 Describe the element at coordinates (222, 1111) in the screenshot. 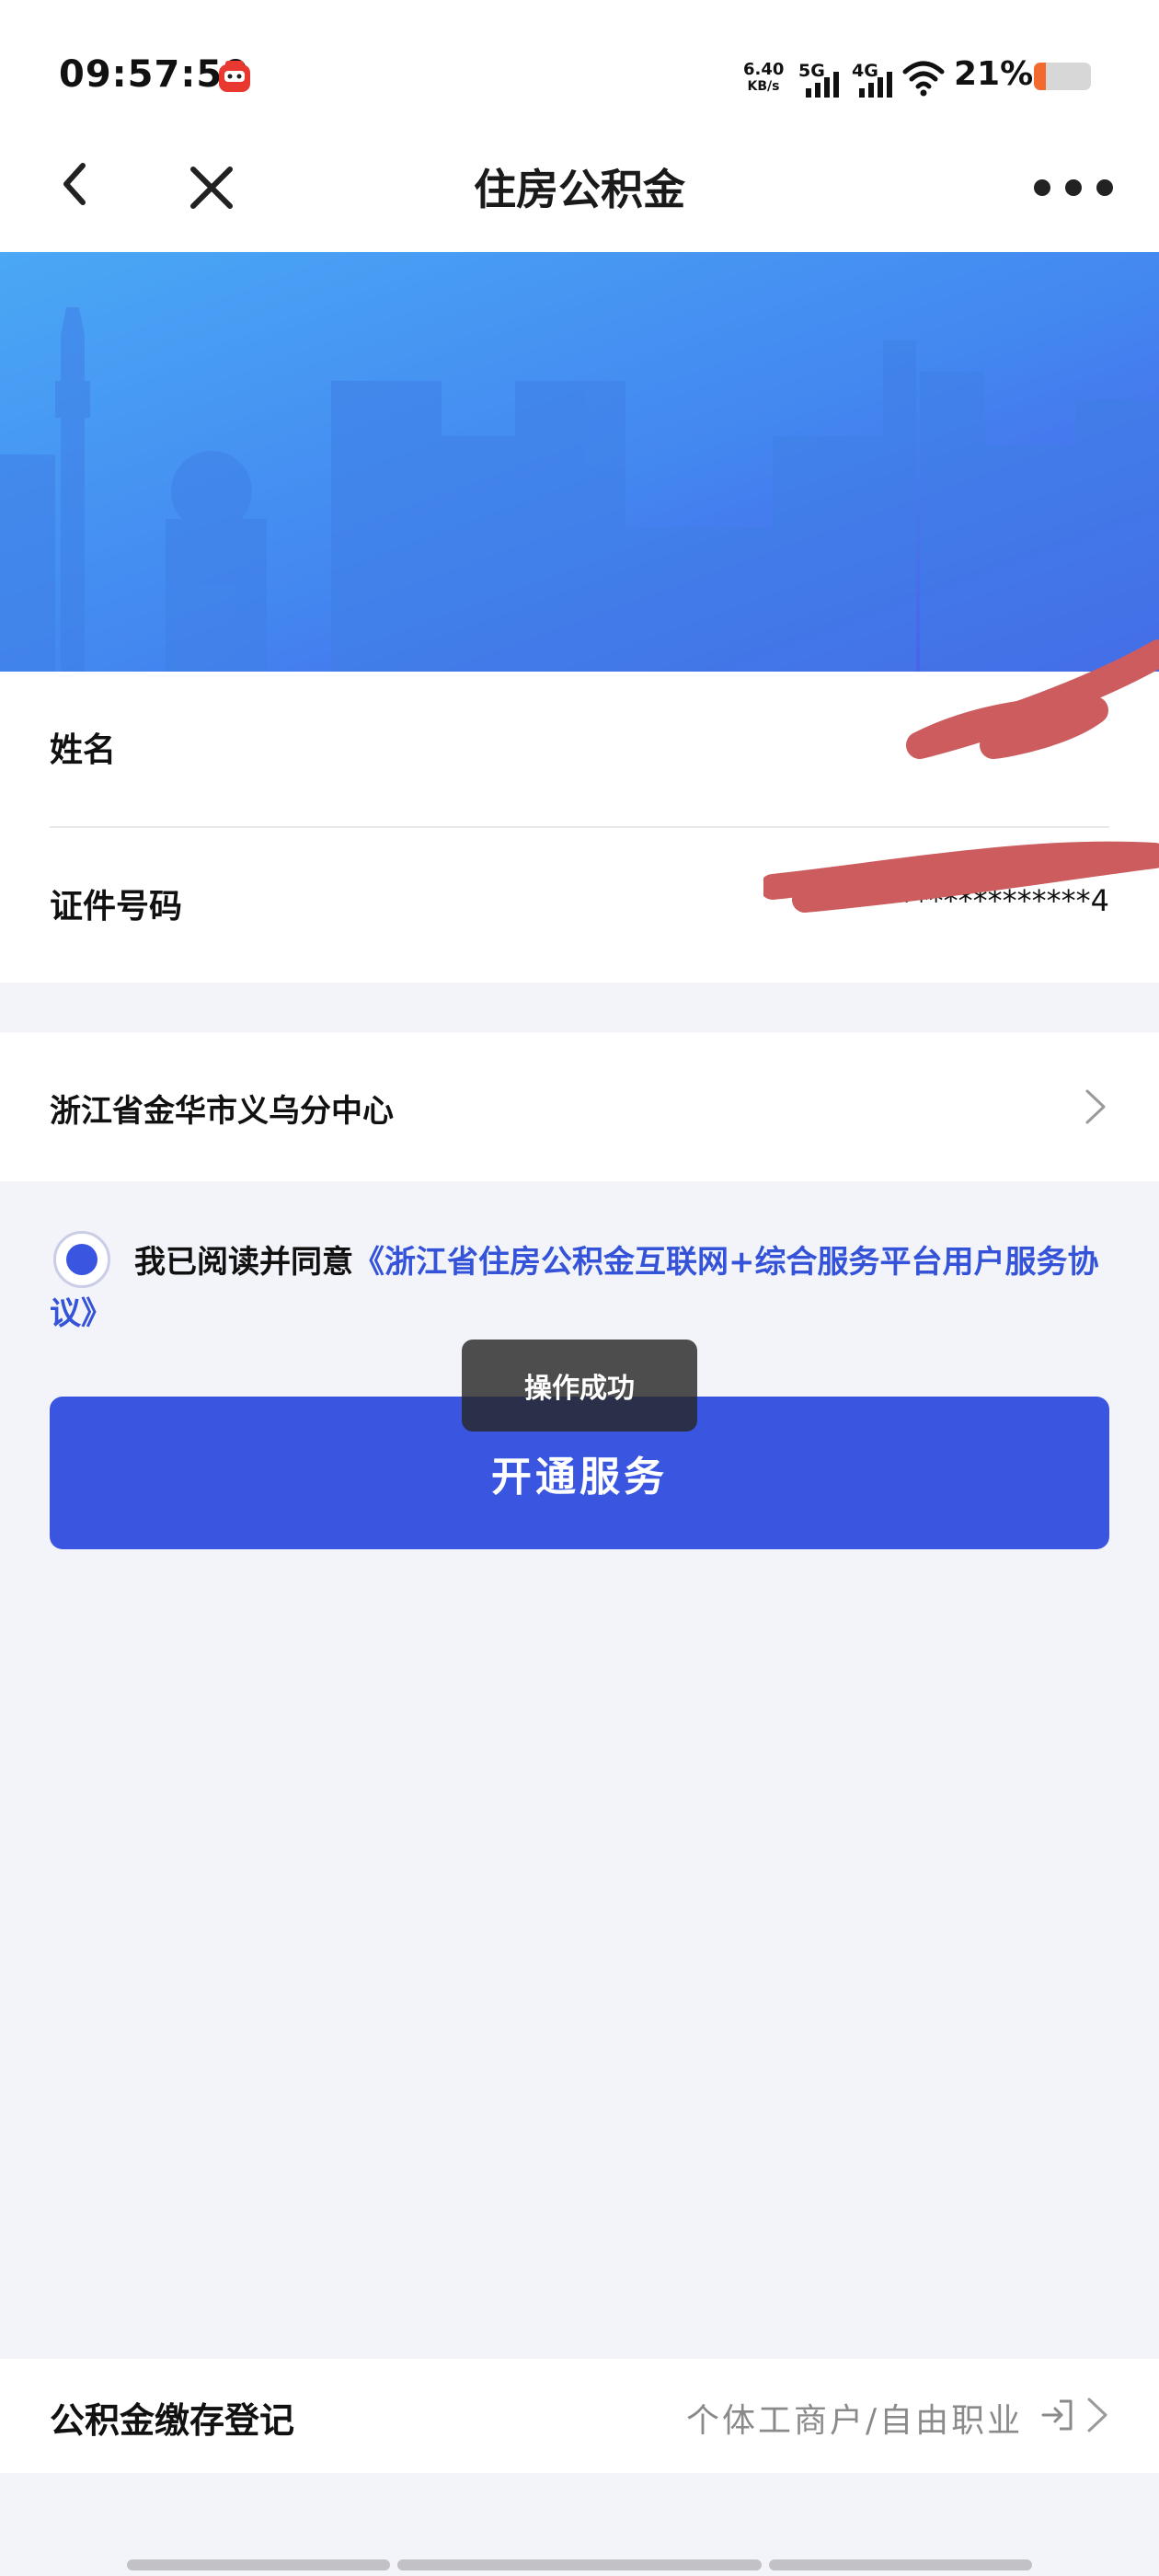

I see `center-name: 浙江省金华市义乌分中心` at that location.